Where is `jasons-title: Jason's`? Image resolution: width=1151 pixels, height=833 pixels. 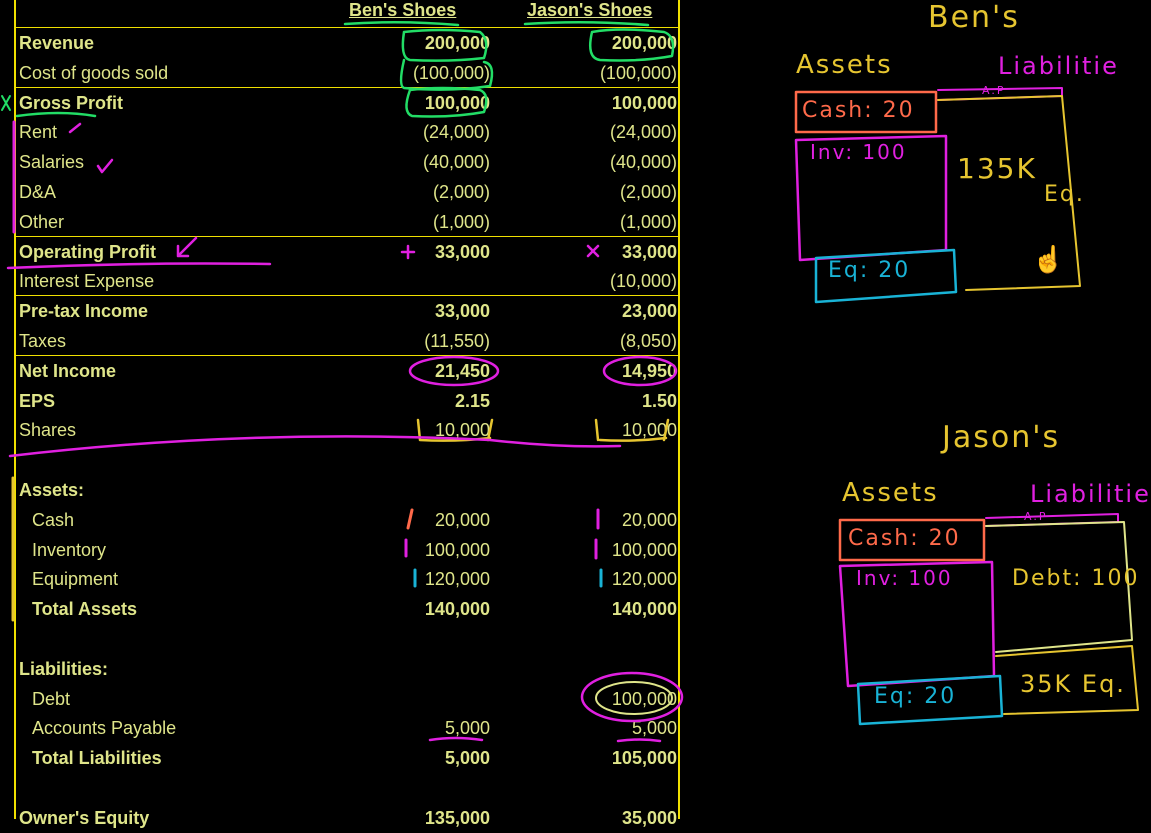 jasons-title: Jason's is located at coordinates (1001, 437).